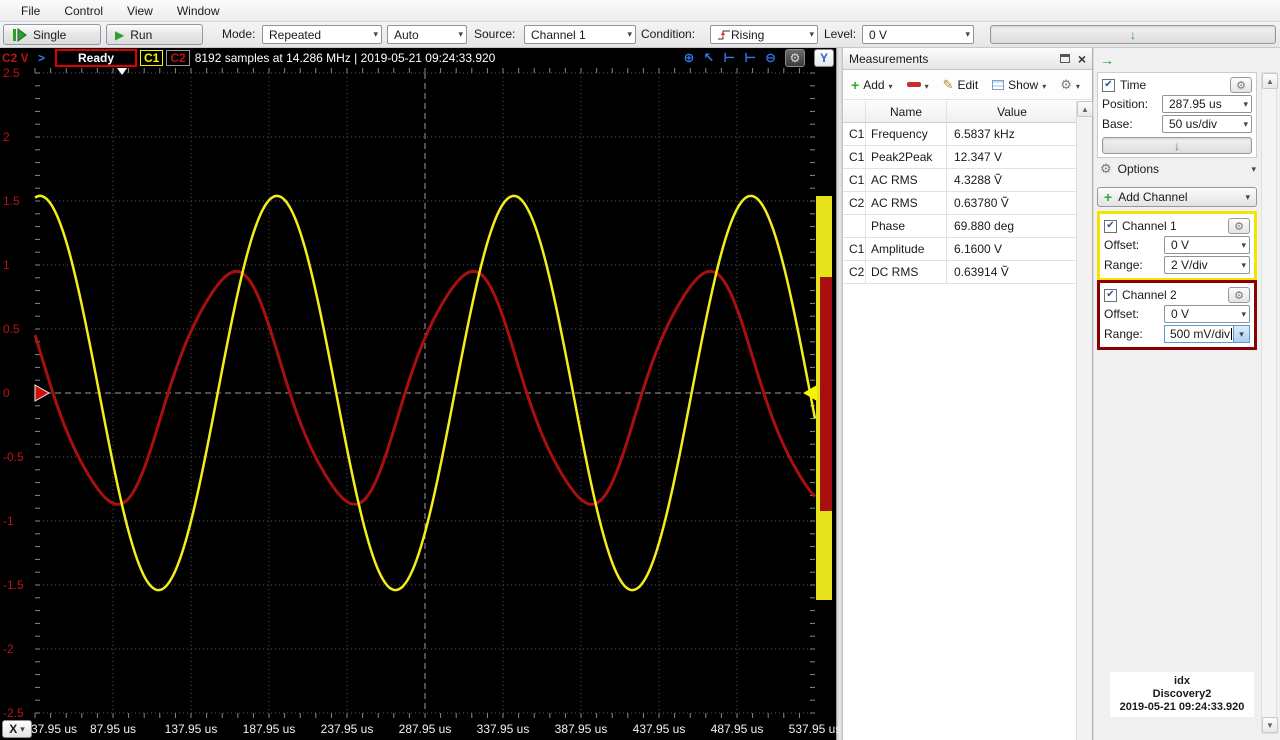  I want to click on remove-measurement-button: ▾, so click(917, 84).